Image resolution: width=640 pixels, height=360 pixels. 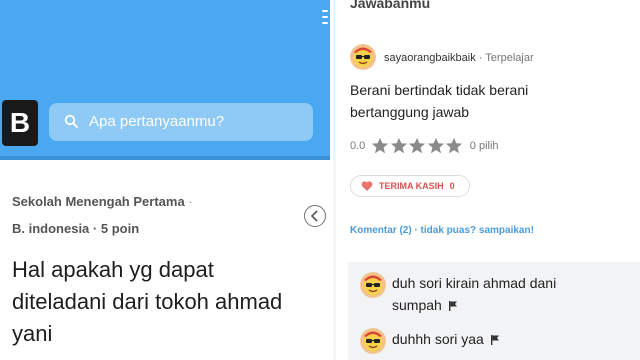 What do you see at coordinates (502, 339) in the screenshot?
I see `comment-body: duhhh sori yaa` at bounding box center [502, 339].